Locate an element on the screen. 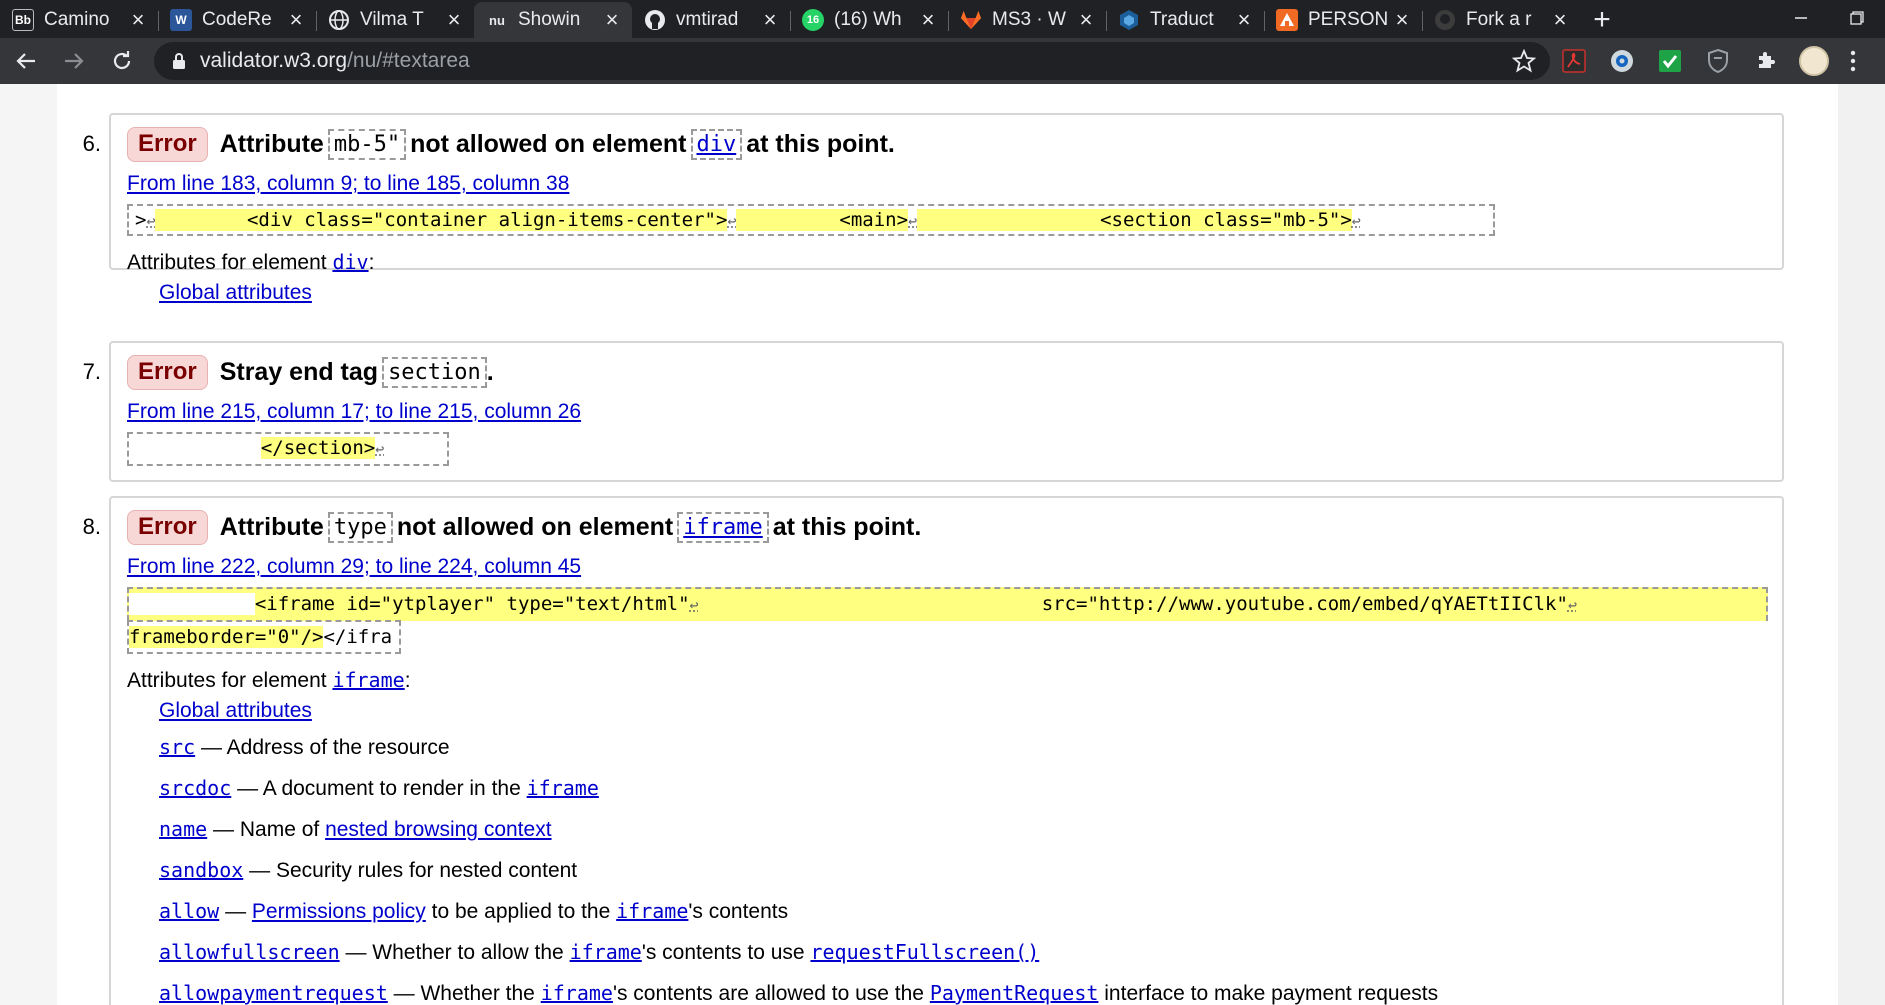 The width and height of the screenshot is (1885, 1005). extract-highlight: <section class="mb-5"> is located at coordinates (1134, 220).